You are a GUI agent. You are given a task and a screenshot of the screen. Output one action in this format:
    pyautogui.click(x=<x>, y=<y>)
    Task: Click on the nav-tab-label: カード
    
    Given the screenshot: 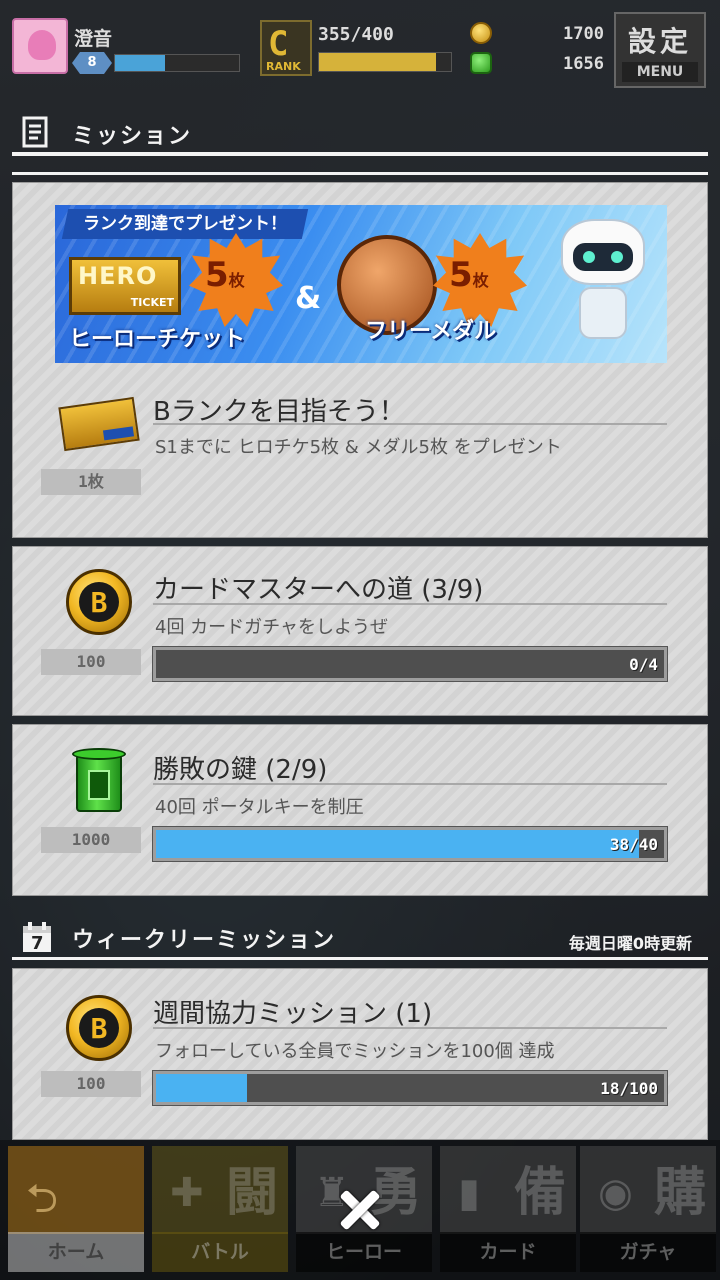 What is the action you would take?
    pyautogui.click(x=508, y=1252)
    